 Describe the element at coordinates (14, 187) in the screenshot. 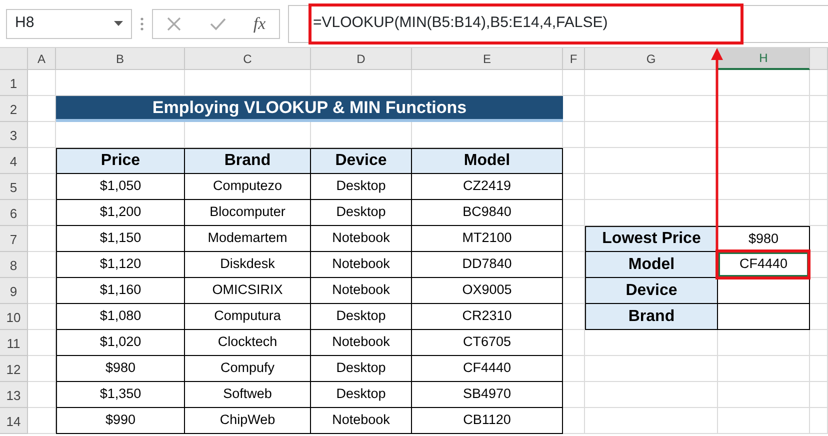

I see `row-header: 5` at that location.